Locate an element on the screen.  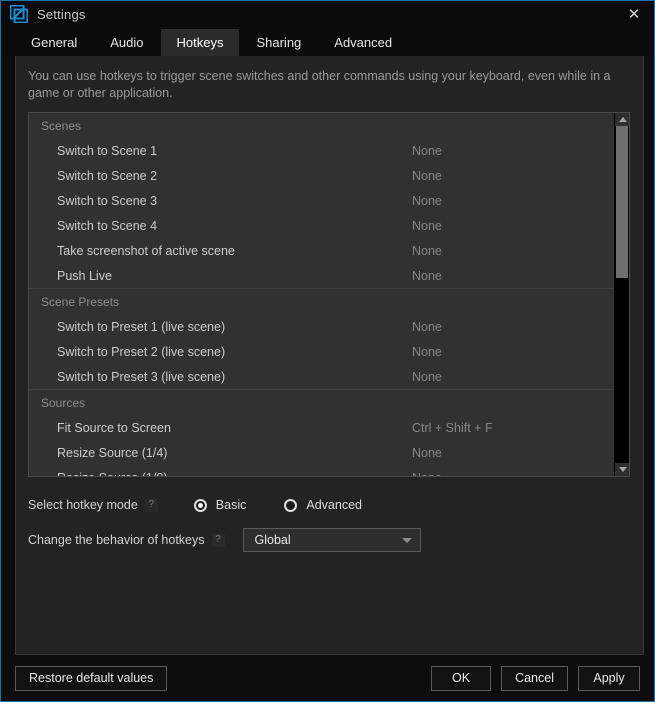
title-bar: Settings ✕ is located at coordinates (327, 14).